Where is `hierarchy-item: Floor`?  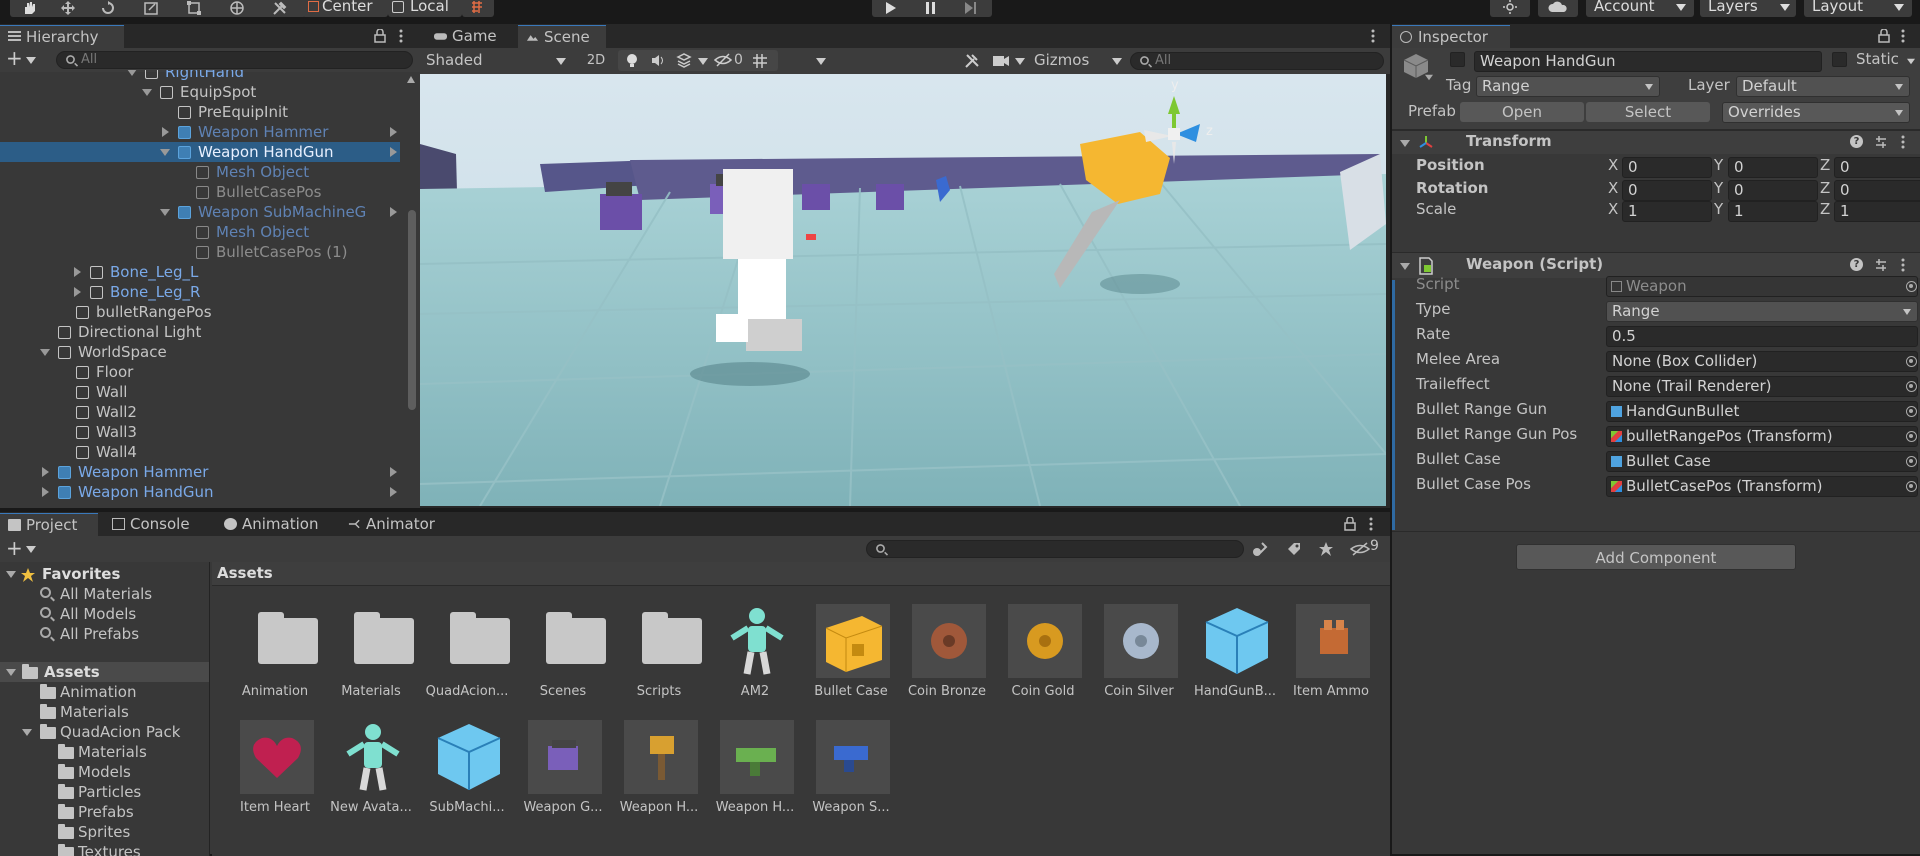
hierarchy-item: Floor is located at coordinates (200, 372).